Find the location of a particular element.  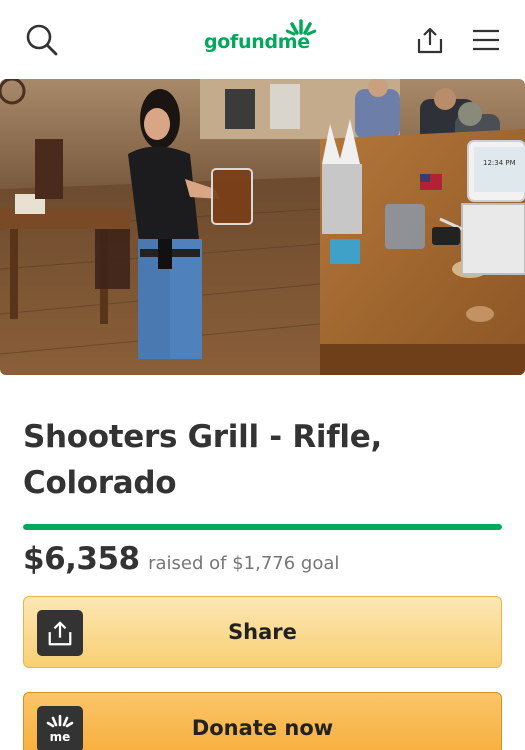

logo-text: gofundme is located at coordinates (257, 42).